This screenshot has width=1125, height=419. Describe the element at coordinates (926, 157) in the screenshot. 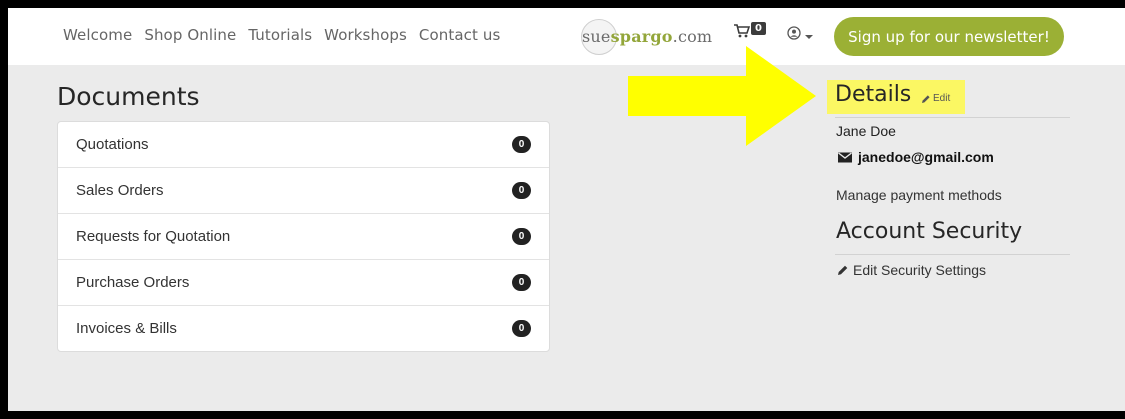

I see `user-email: janedoe@gmail.com` at that location.